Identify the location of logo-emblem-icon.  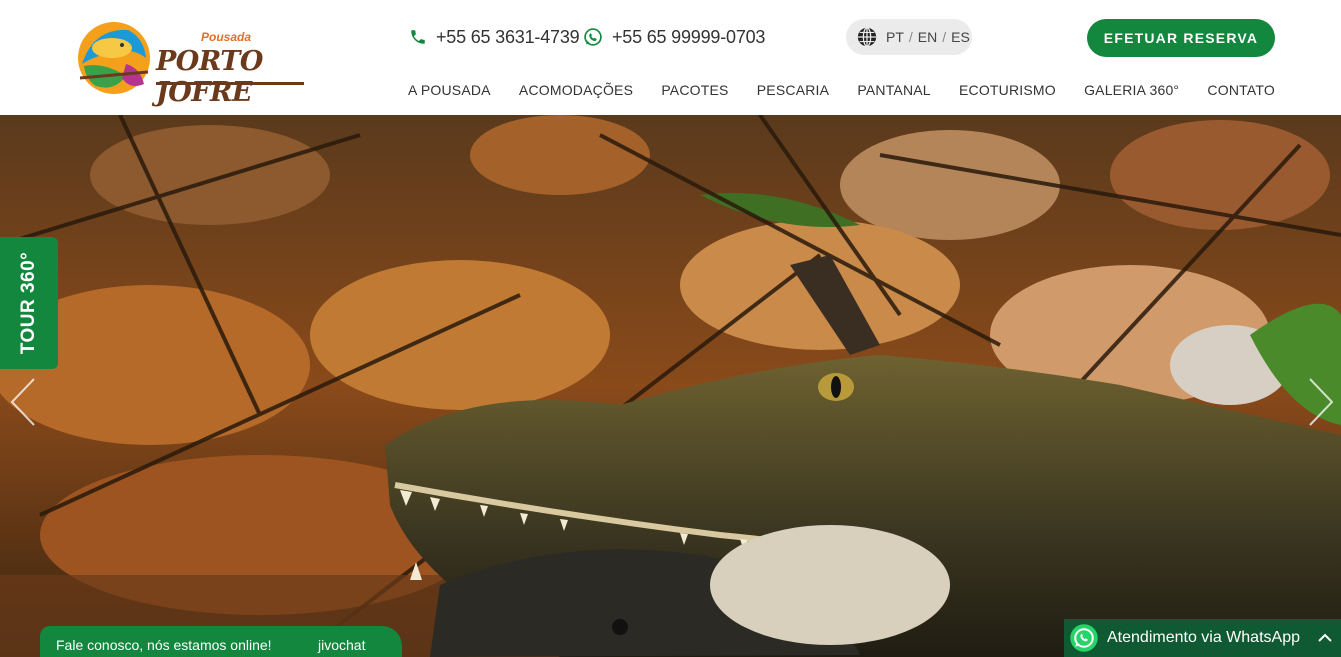
(114, 58).